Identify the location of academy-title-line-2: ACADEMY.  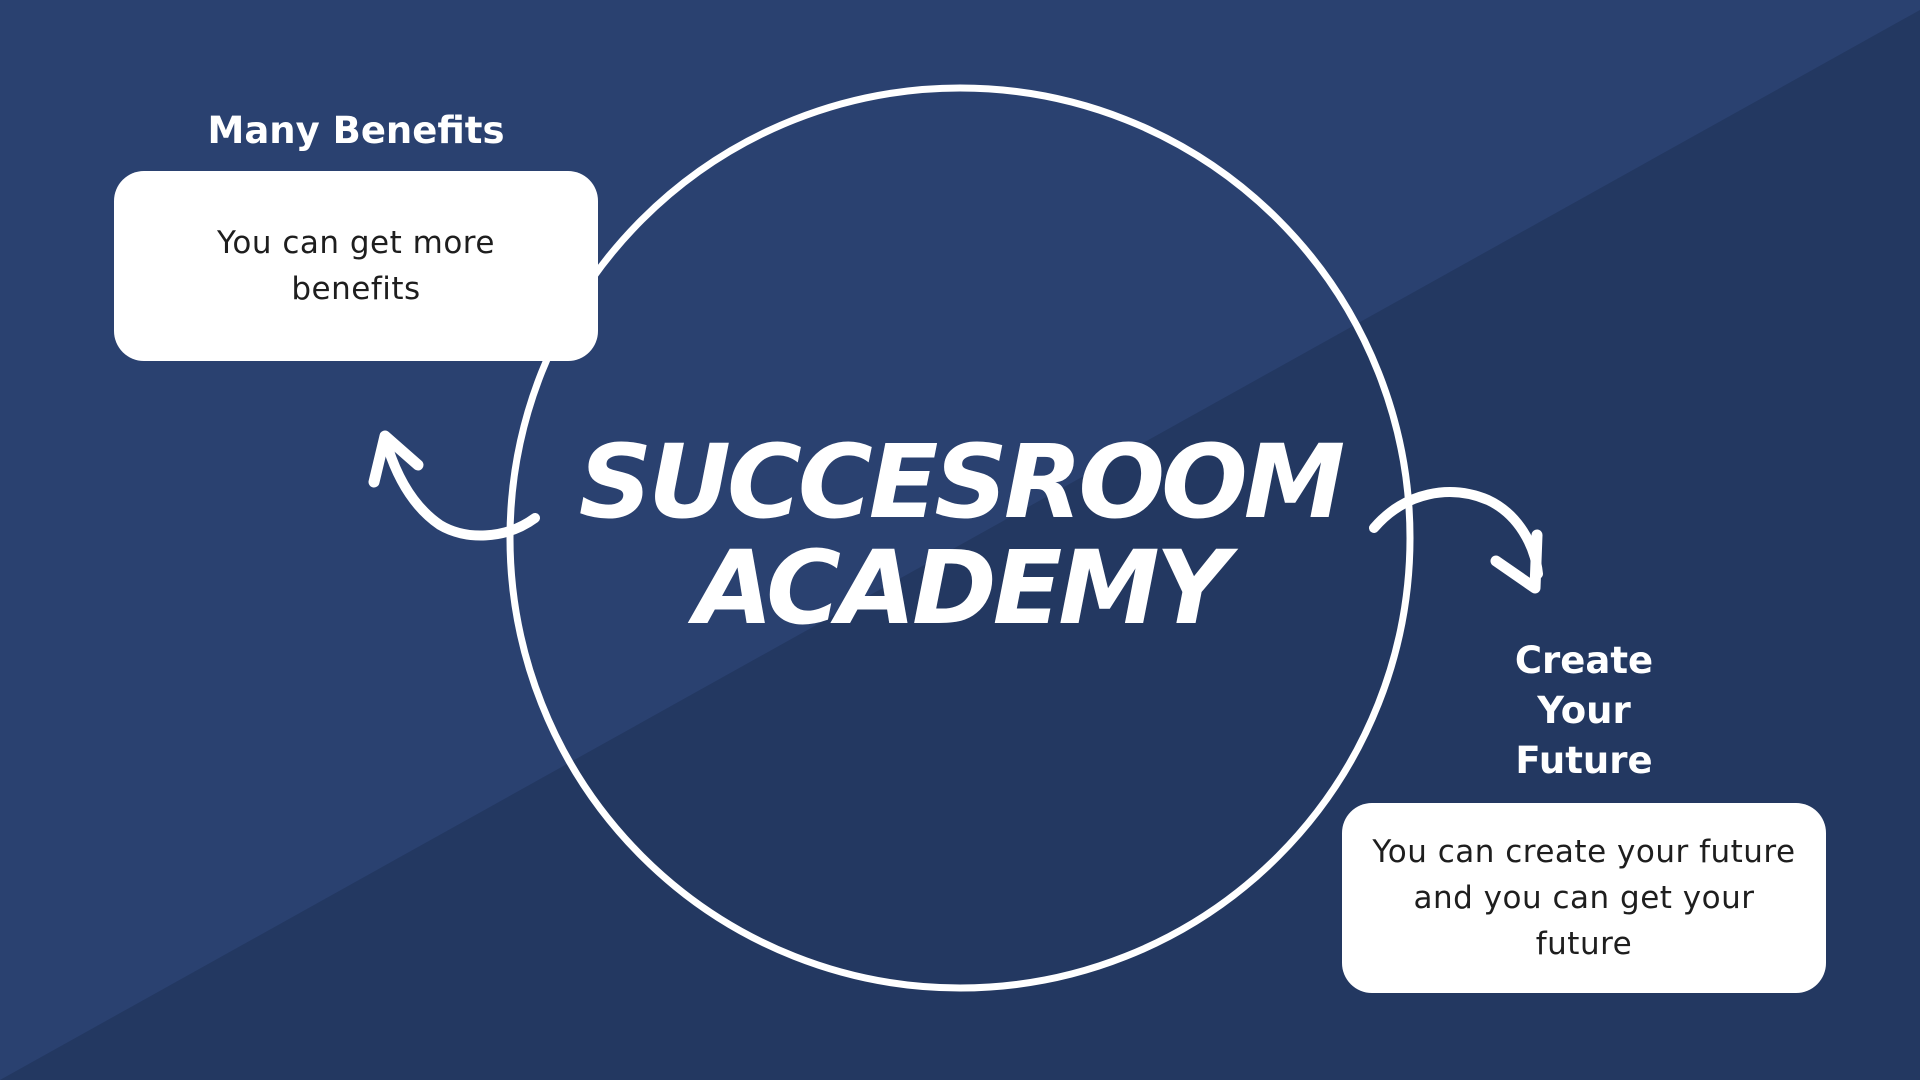
(961, 588).